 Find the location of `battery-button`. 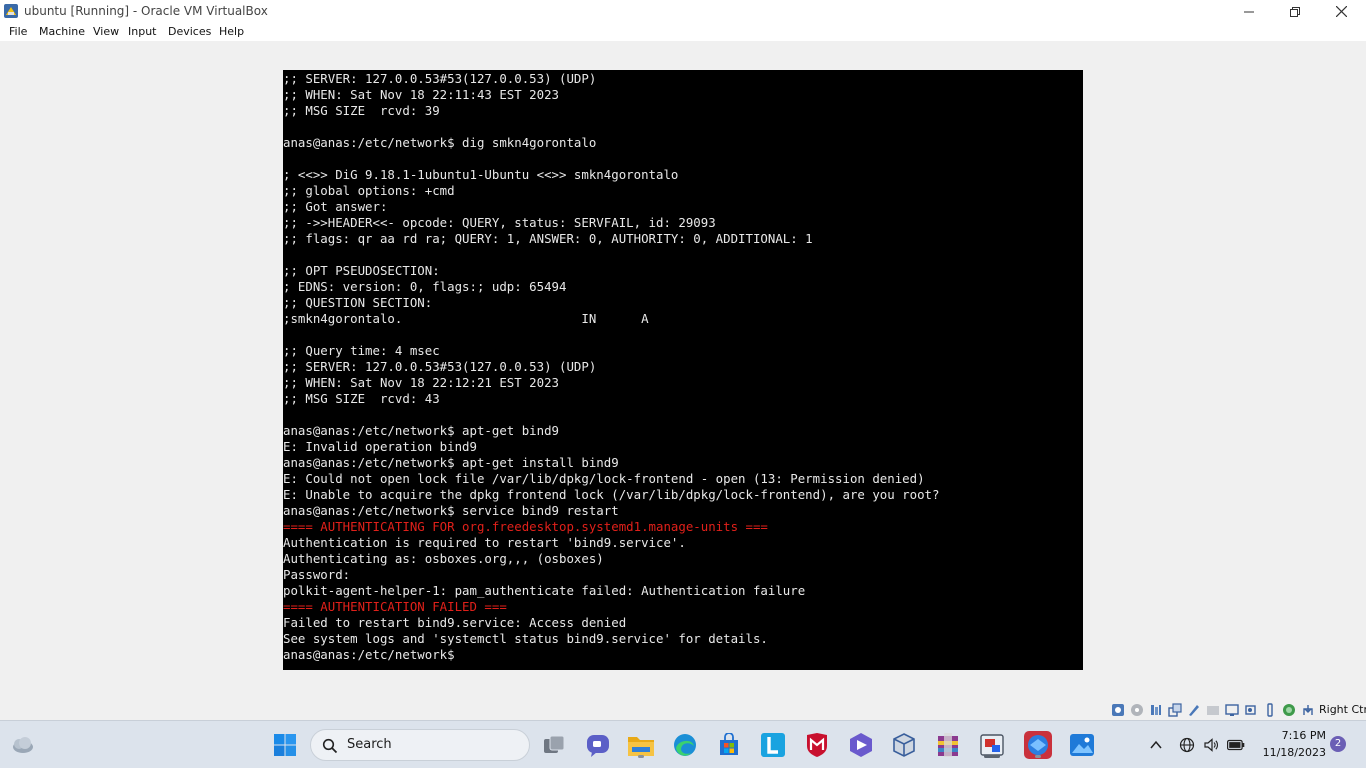

battery-button is located at coordinates (1236, 745).